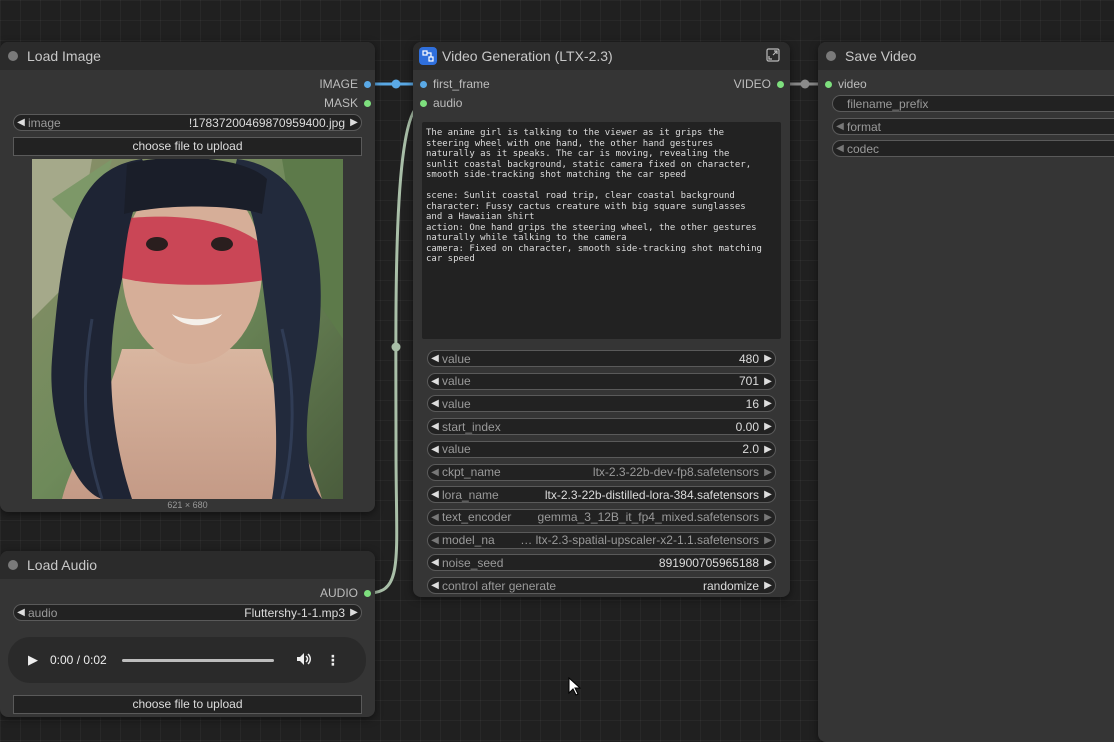  I want to click on video-generation-header: Video Generation (LTX-2.3), so click(601, 56).